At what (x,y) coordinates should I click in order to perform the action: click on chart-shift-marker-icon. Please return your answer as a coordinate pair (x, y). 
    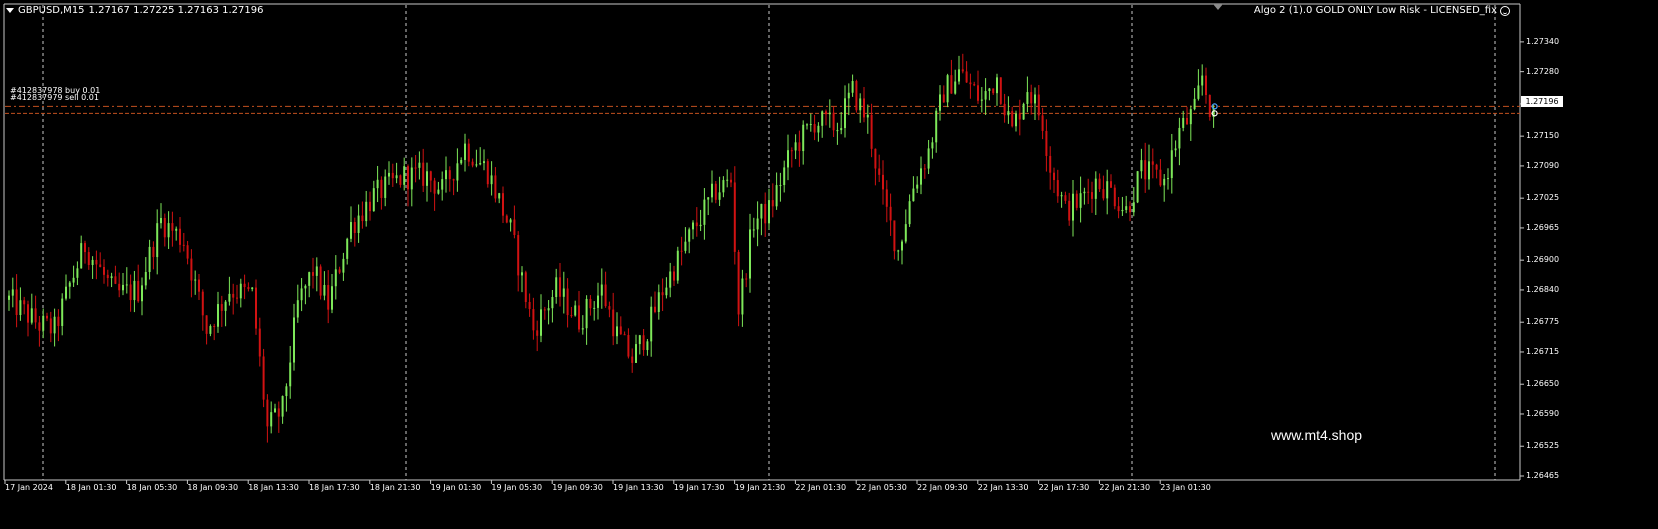
    Looking at the image, I should click on (1218, 7).